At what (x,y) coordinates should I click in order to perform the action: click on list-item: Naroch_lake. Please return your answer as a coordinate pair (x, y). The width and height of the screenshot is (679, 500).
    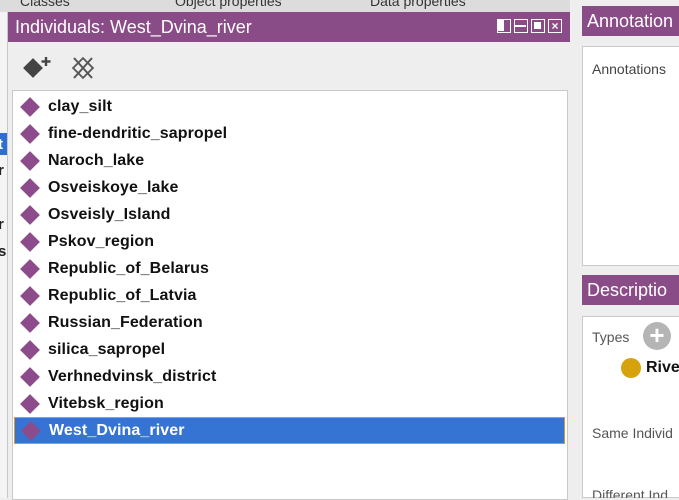
    Looking at the image, I should click on (289, 160).